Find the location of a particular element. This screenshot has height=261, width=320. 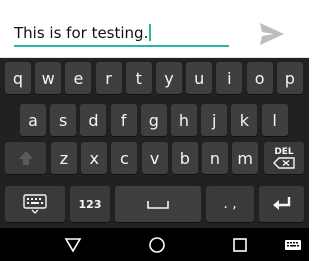

numbers-key: 123 is located at coordinates (90, 204).